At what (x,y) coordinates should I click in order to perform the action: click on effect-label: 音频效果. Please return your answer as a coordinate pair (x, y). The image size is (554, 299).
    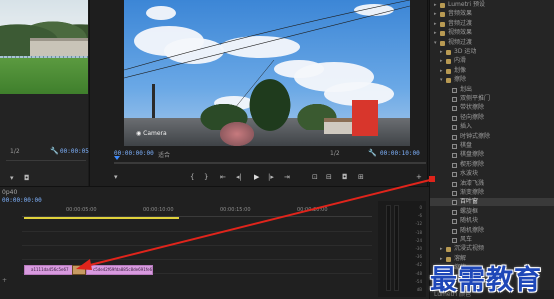
    Looking at the image, I should click on (460, 14).